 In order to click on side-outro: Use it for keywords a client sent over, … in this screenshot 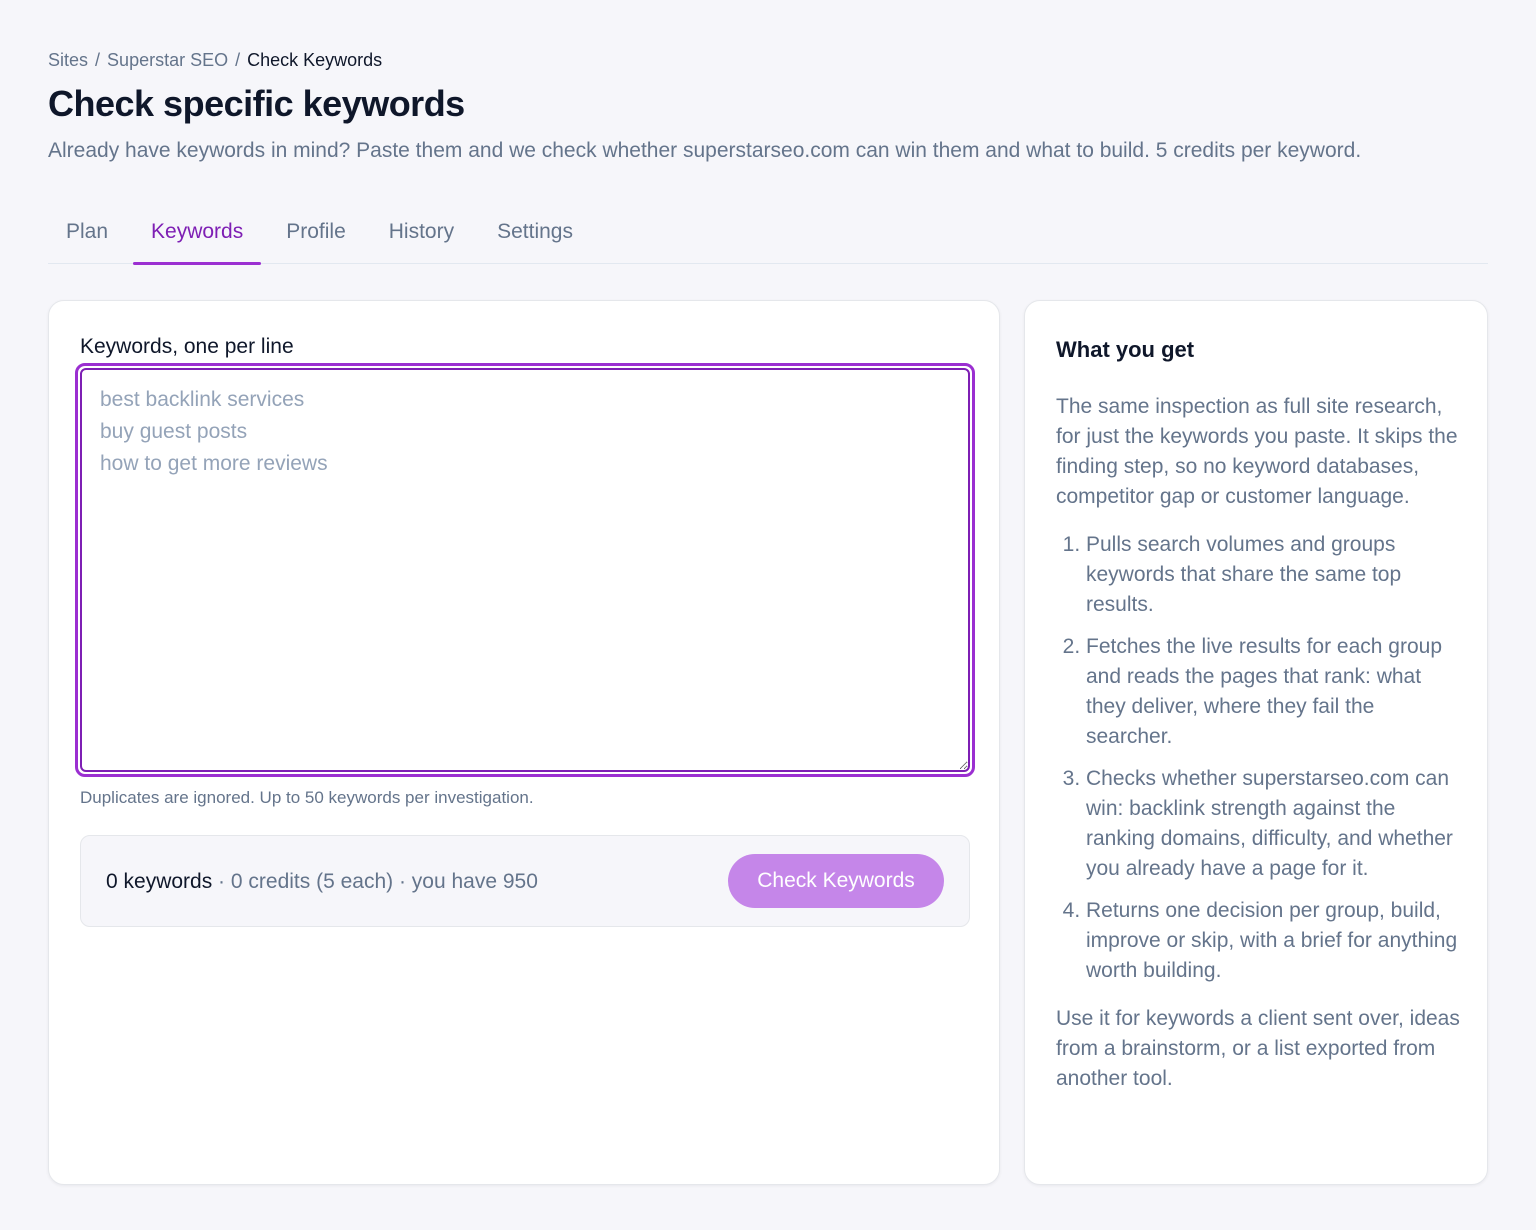, I will do `click(1258, 1048)`.